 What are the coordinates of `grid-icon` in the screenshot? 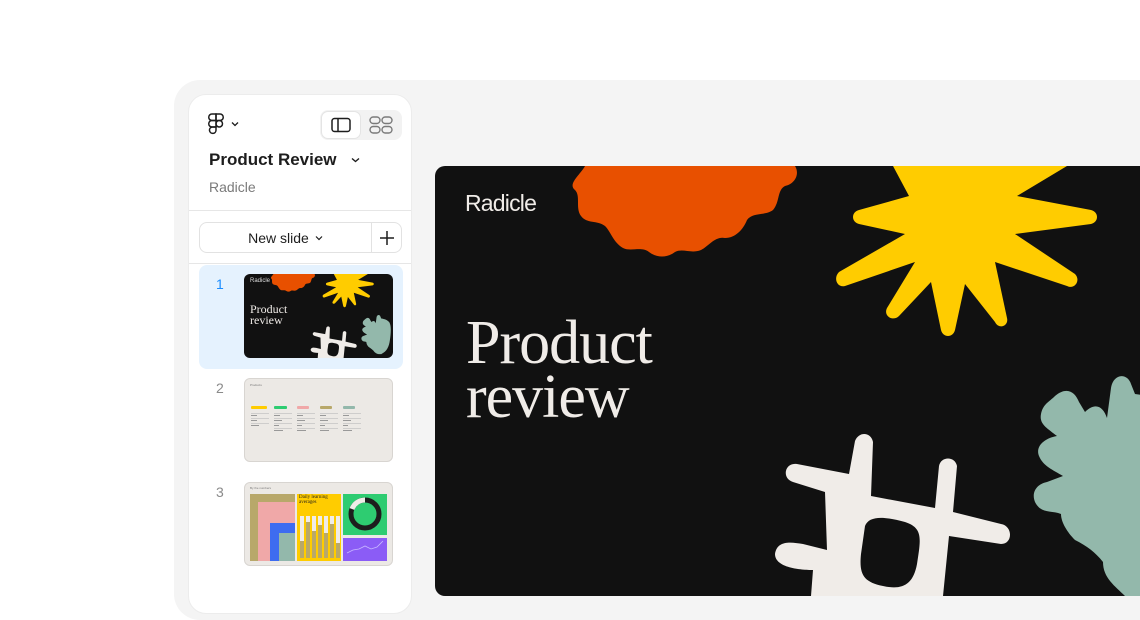 It's located at (381, 125).